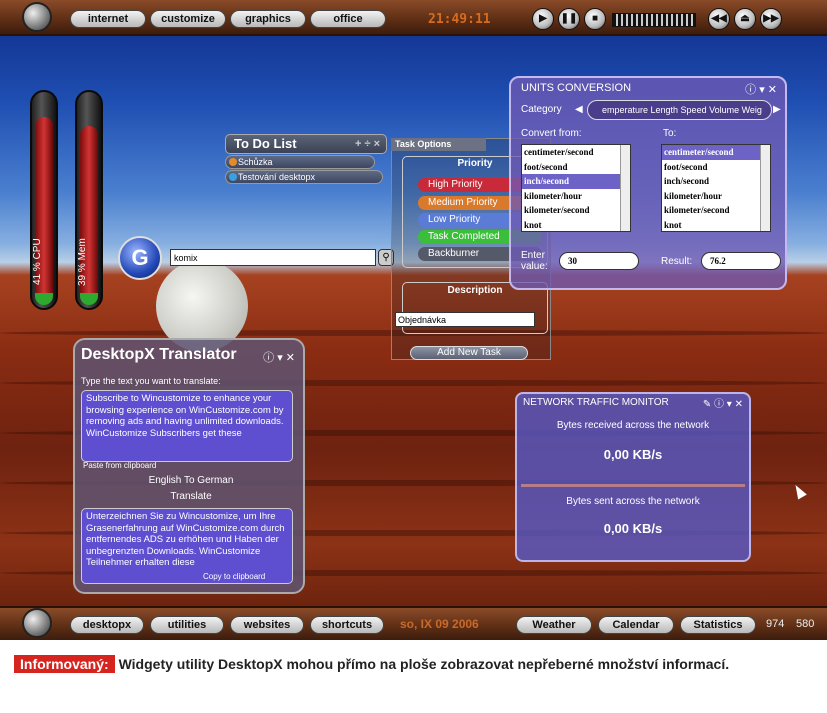  I want to click on pause-icon: ❚❚, so click(569, 19).